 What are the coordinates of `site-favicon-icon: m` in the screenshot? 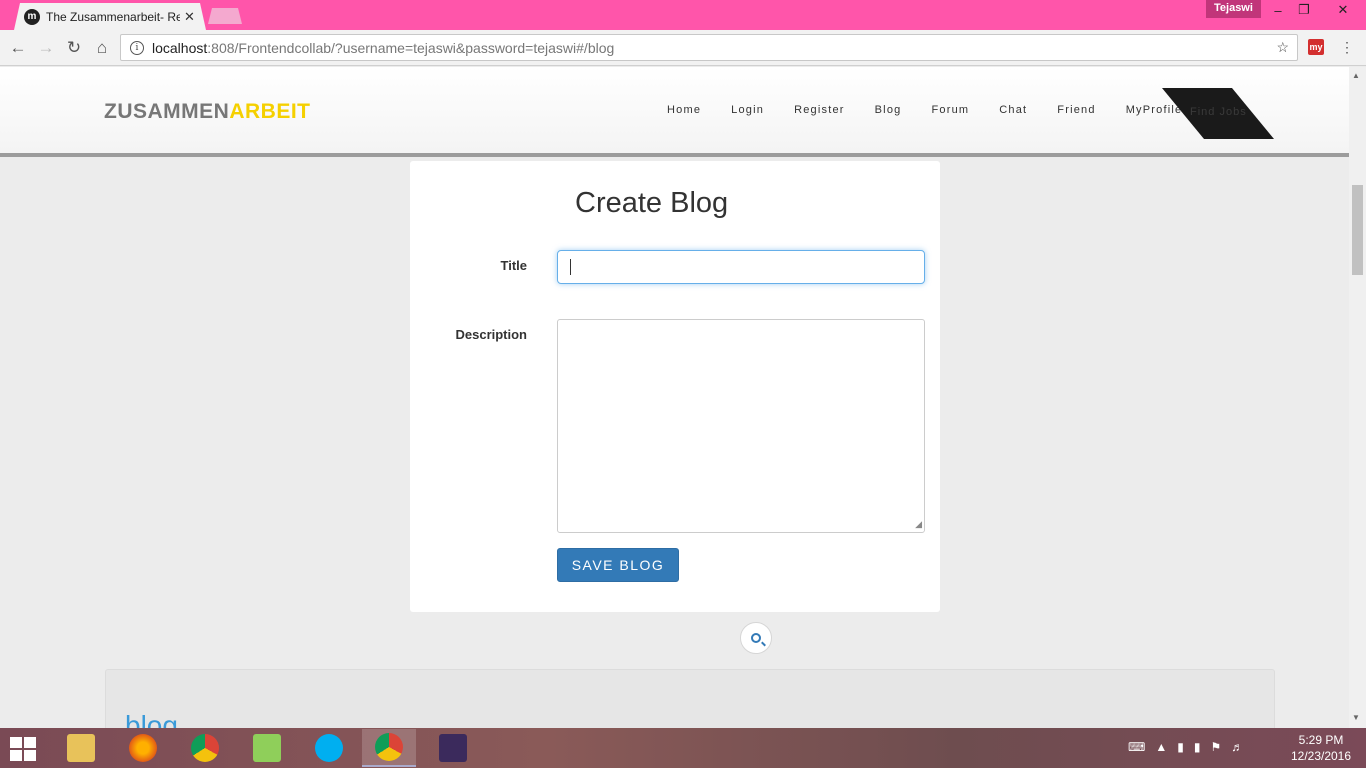 It's located at (32, 16).